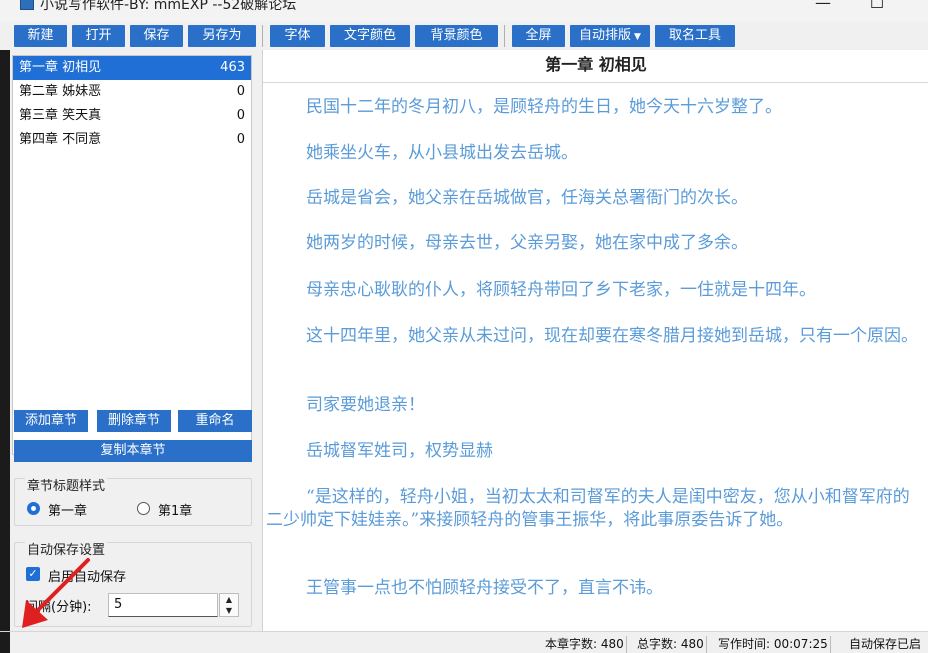  Describe the element at coordinates (68, 511) in the screenshot. I see `title-style-chinese-label: 第一章` at that location.